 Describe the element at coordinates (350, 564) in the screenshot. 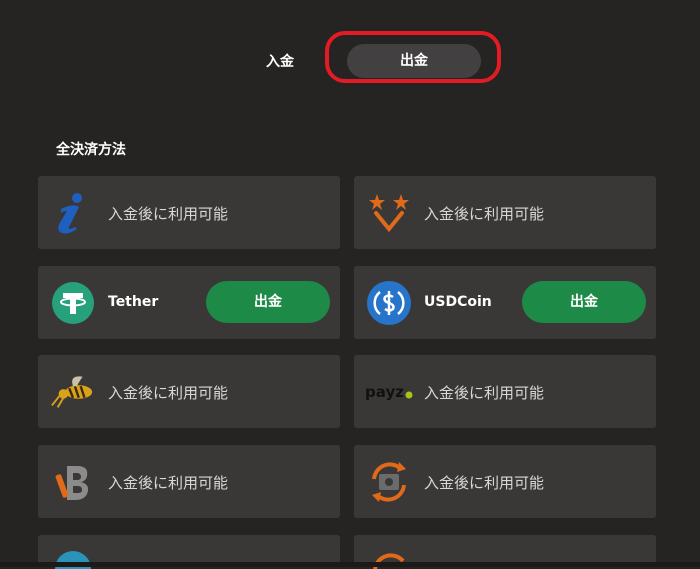

I see `bottom-divider` at that location.